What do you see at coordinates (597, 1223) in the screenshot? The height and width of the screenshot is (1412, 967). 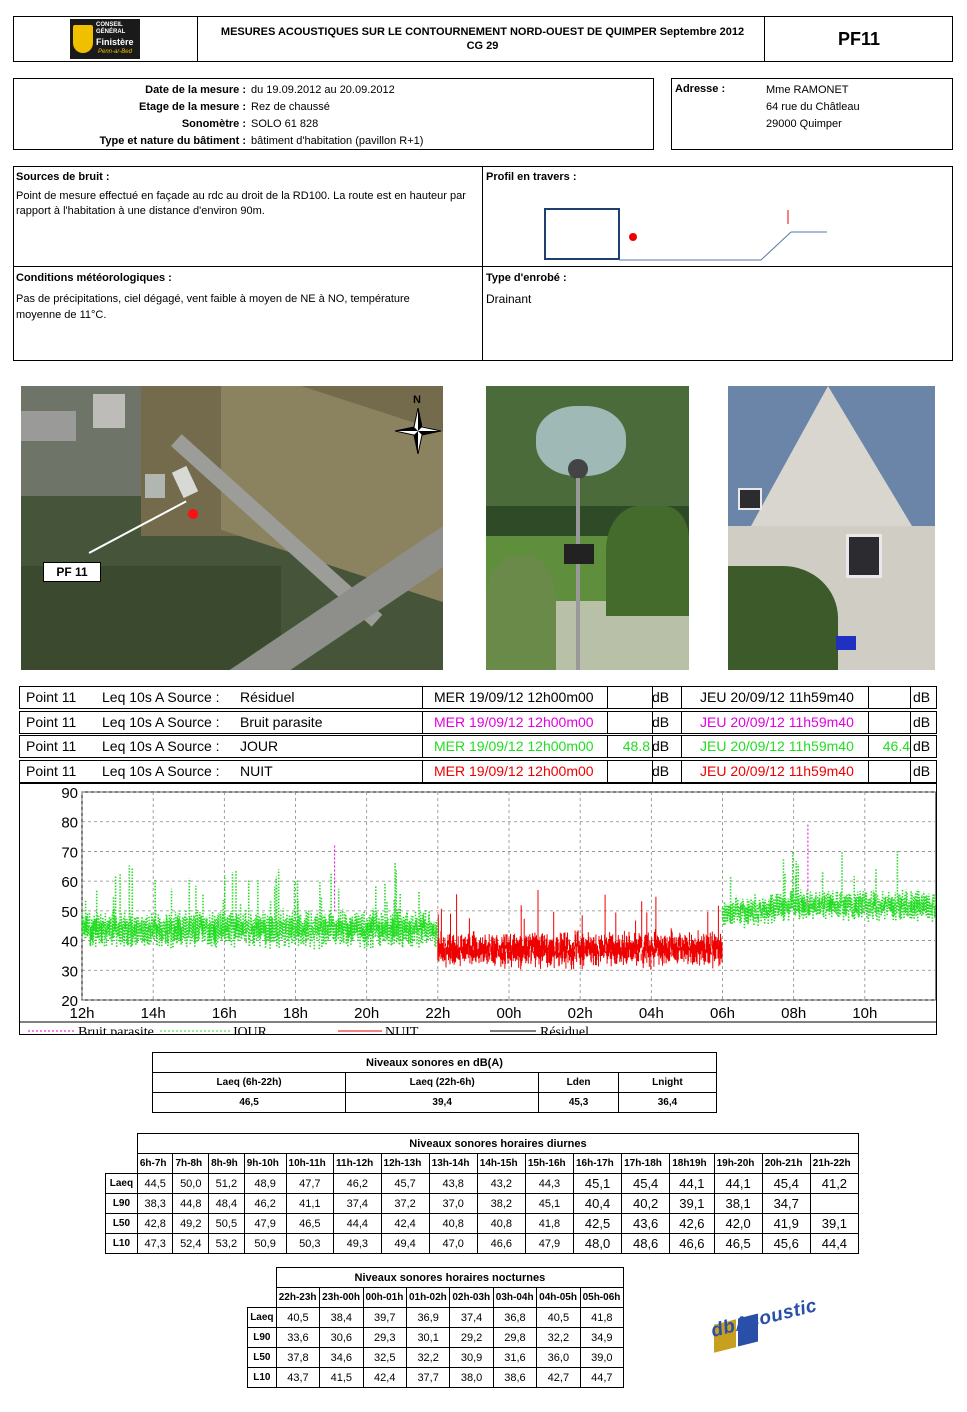 I see `table-cell: 42,5` at bounding box center [597, 1223].